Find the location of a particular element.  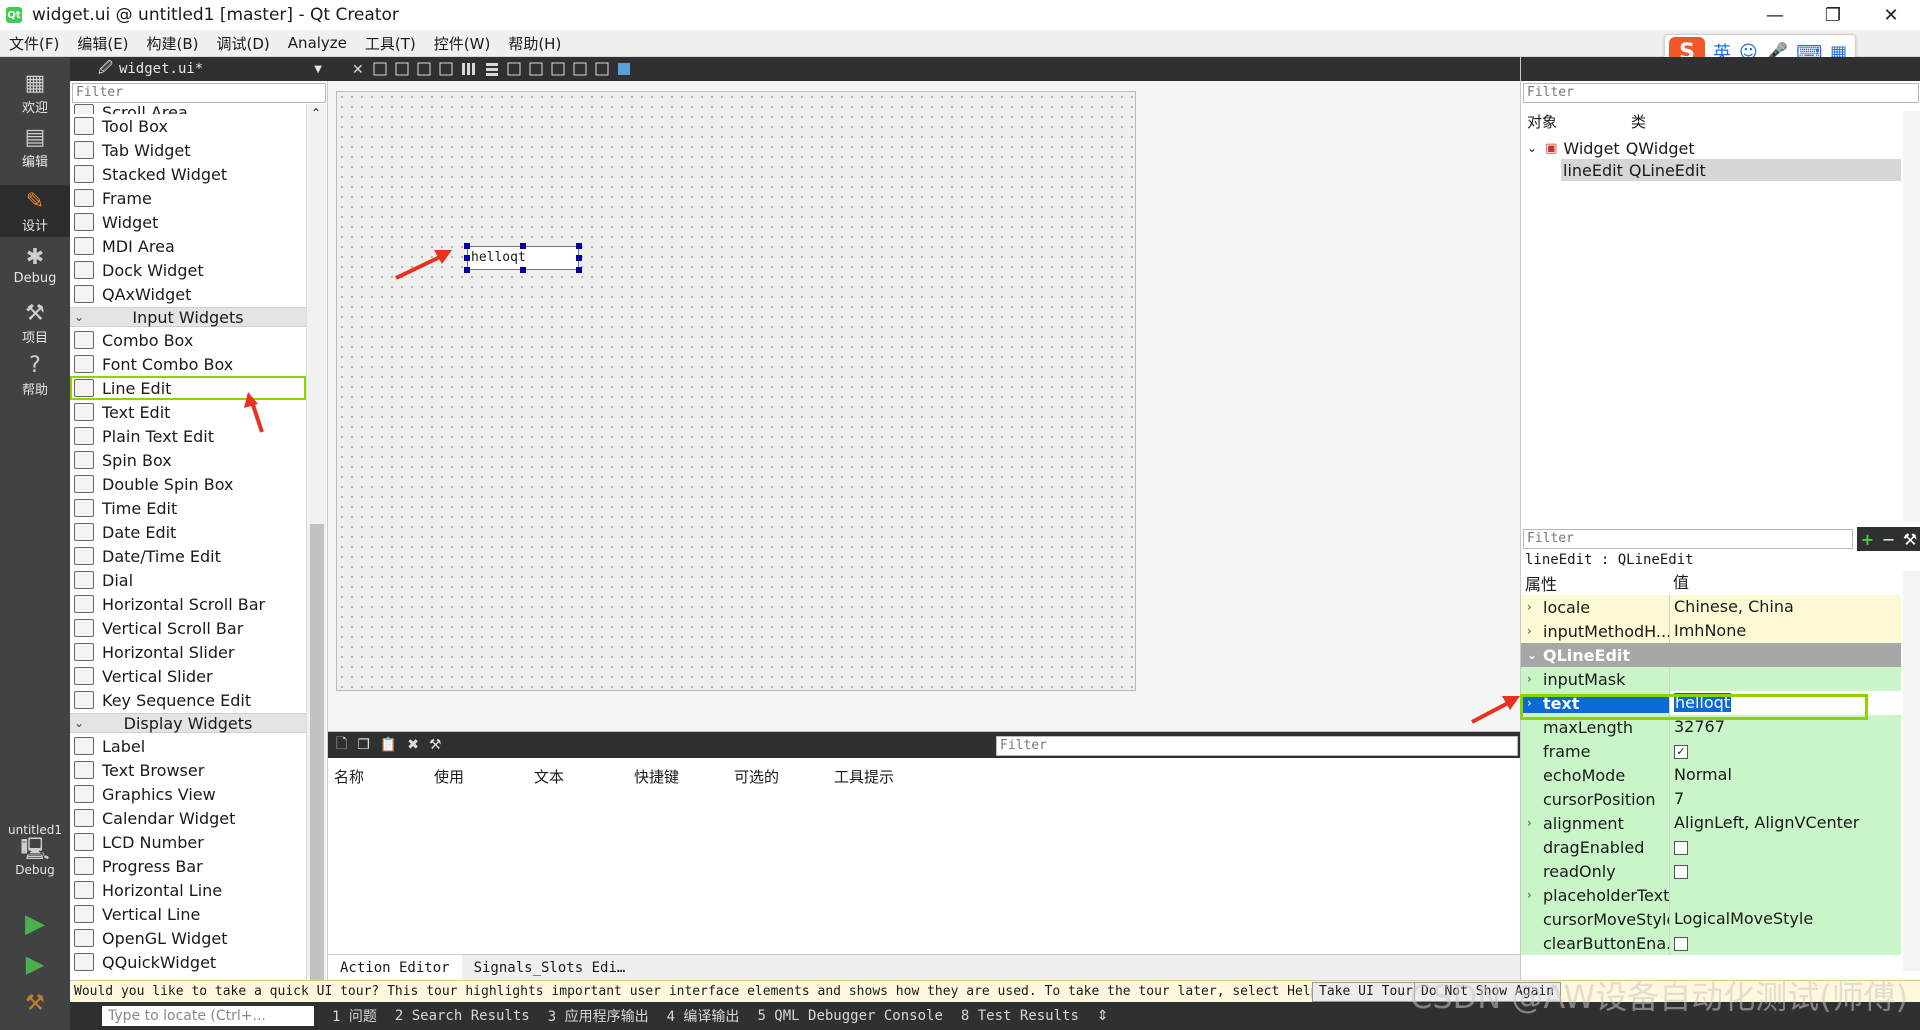

widget-item-frame: Frame is located at coordinates (188, 198).